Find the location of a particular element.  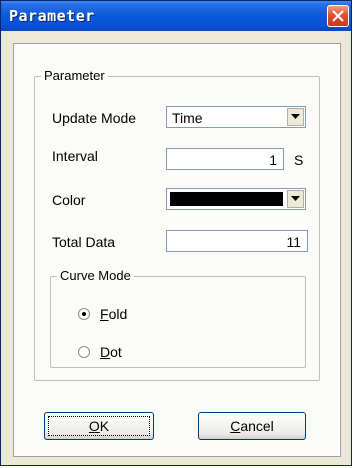

curve-mode-label: Curve Mode is located at coordinates (95, 275).